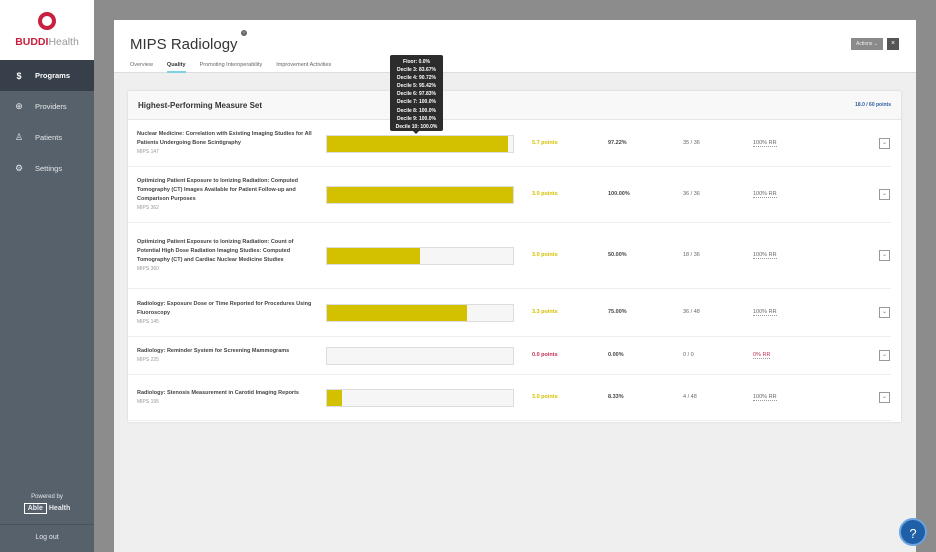 The image size is (936, 552). Describe the element at coordinates (47, 538) in the screenshot. I see `logout-button: Log out` at that location.